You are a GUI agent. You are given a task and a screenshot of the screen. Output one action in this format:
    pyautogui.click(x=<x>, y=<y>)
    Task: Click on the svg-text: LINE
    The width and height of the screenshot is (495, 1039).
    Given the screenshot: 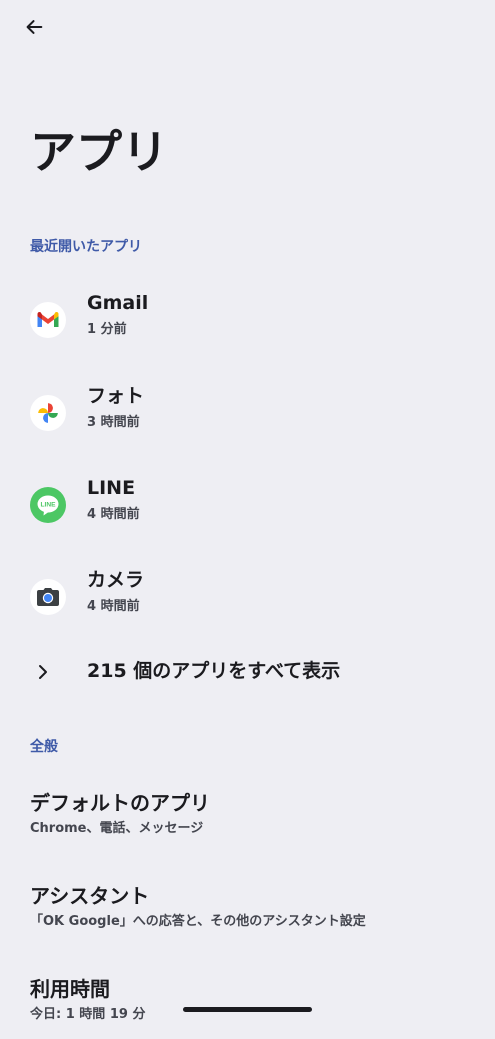 What is the action you would take?
    pyautogui.click(x=48, y=505)
    